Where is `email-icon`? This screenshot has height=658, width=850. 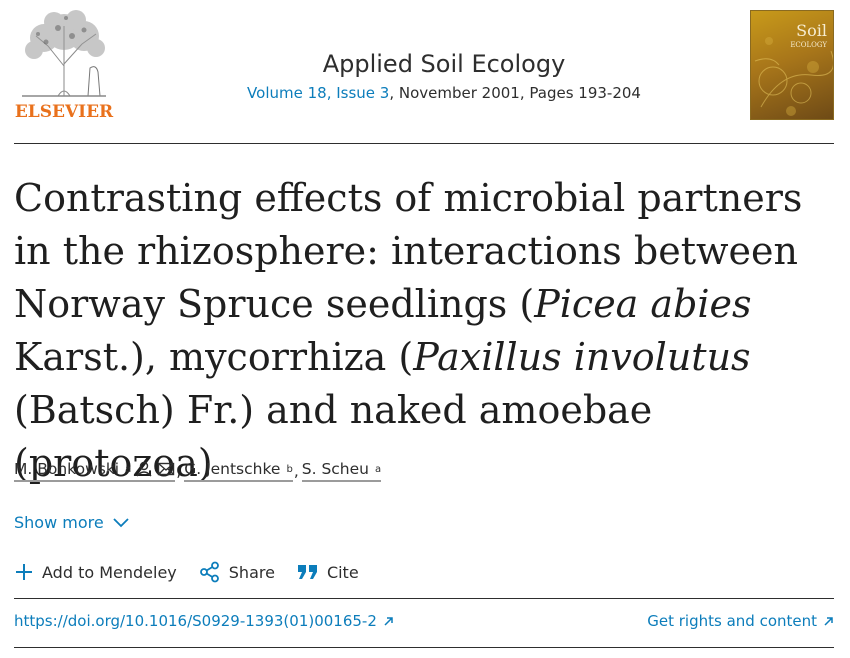 email-icon is located at coordinates (166, 469).